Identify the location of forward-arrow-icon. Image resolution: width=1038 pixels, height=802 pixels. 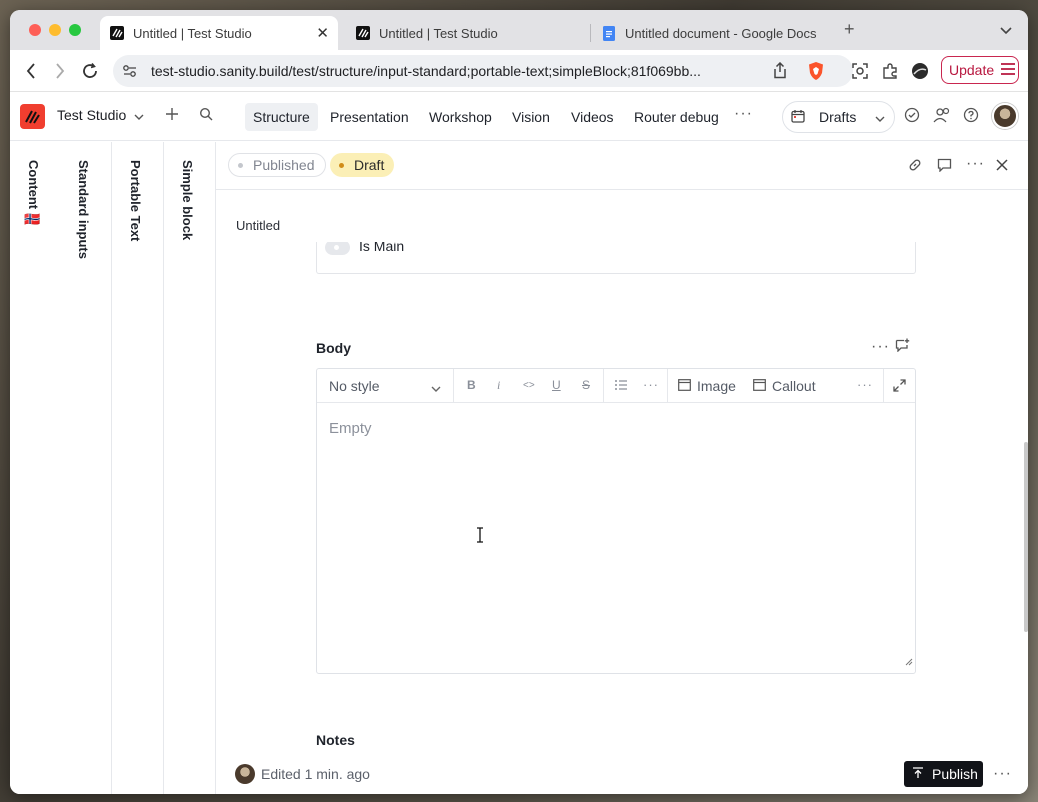
(60, 71).